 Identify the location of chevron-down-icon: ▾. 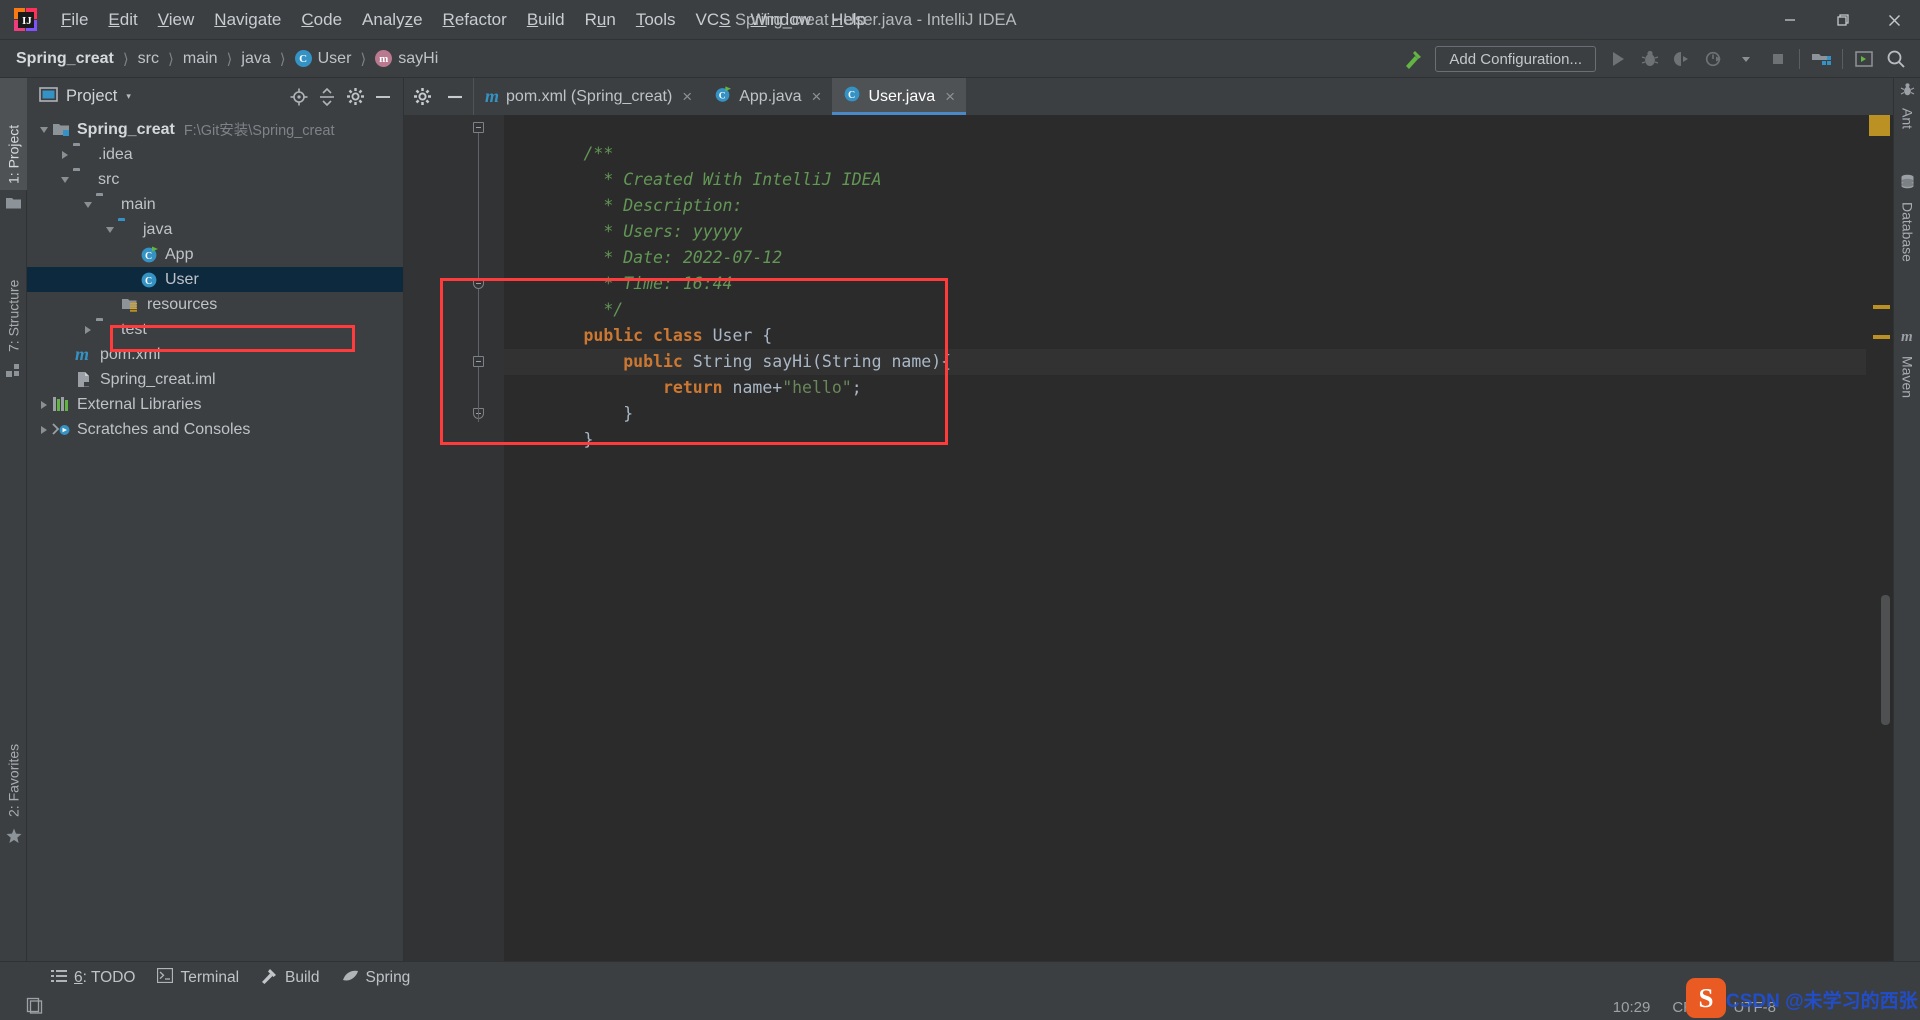
(128, 96).